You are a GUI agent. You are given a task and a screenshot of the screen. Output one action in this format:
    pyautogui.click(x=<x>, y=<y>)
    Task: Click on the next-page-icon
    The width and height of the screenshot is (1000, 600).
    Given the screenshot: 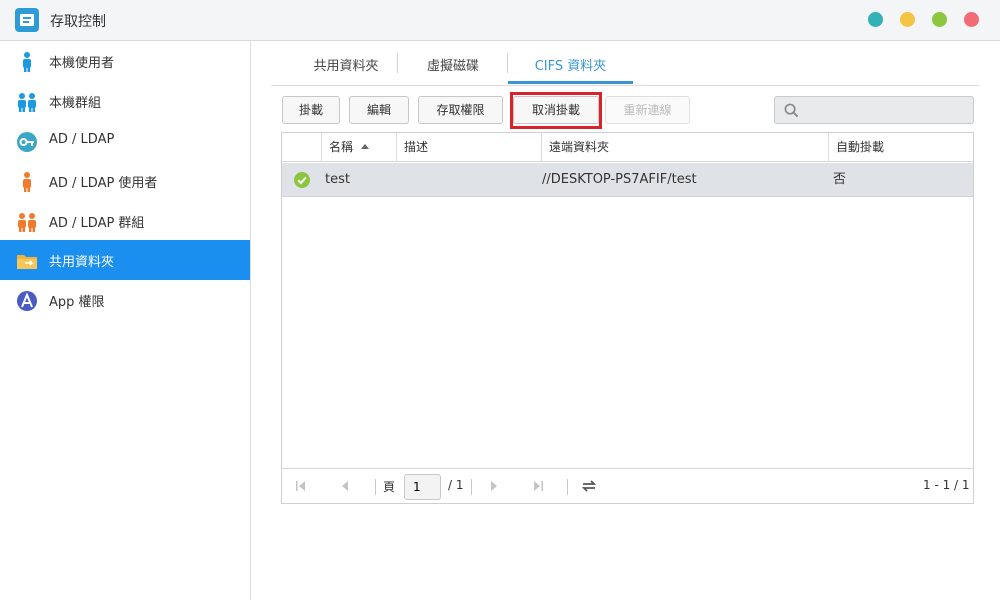 What is the action you would take?
    pyautogui.click(x=494, y=486)
    